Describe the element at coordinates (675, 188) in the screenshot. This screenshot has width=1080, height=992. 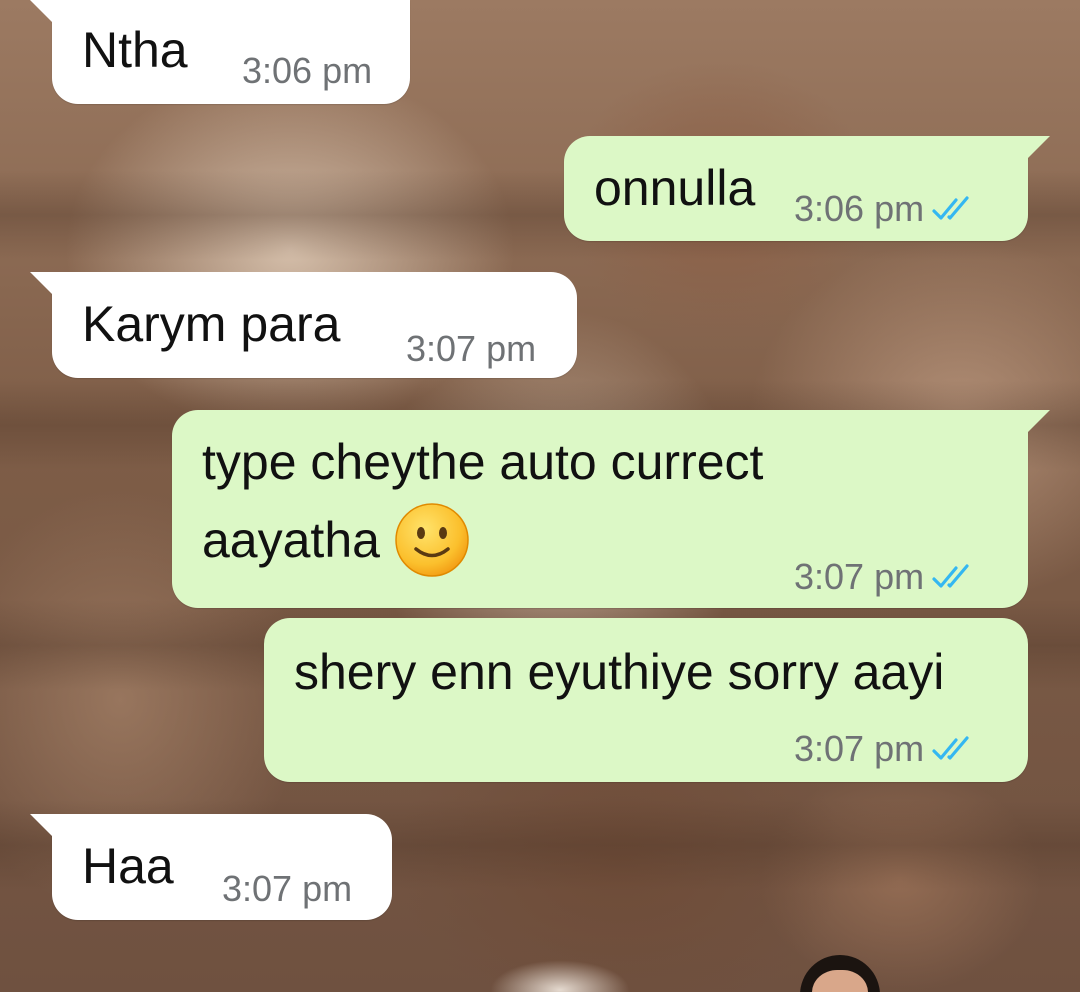
I see `message-text: onnulla` at that location.